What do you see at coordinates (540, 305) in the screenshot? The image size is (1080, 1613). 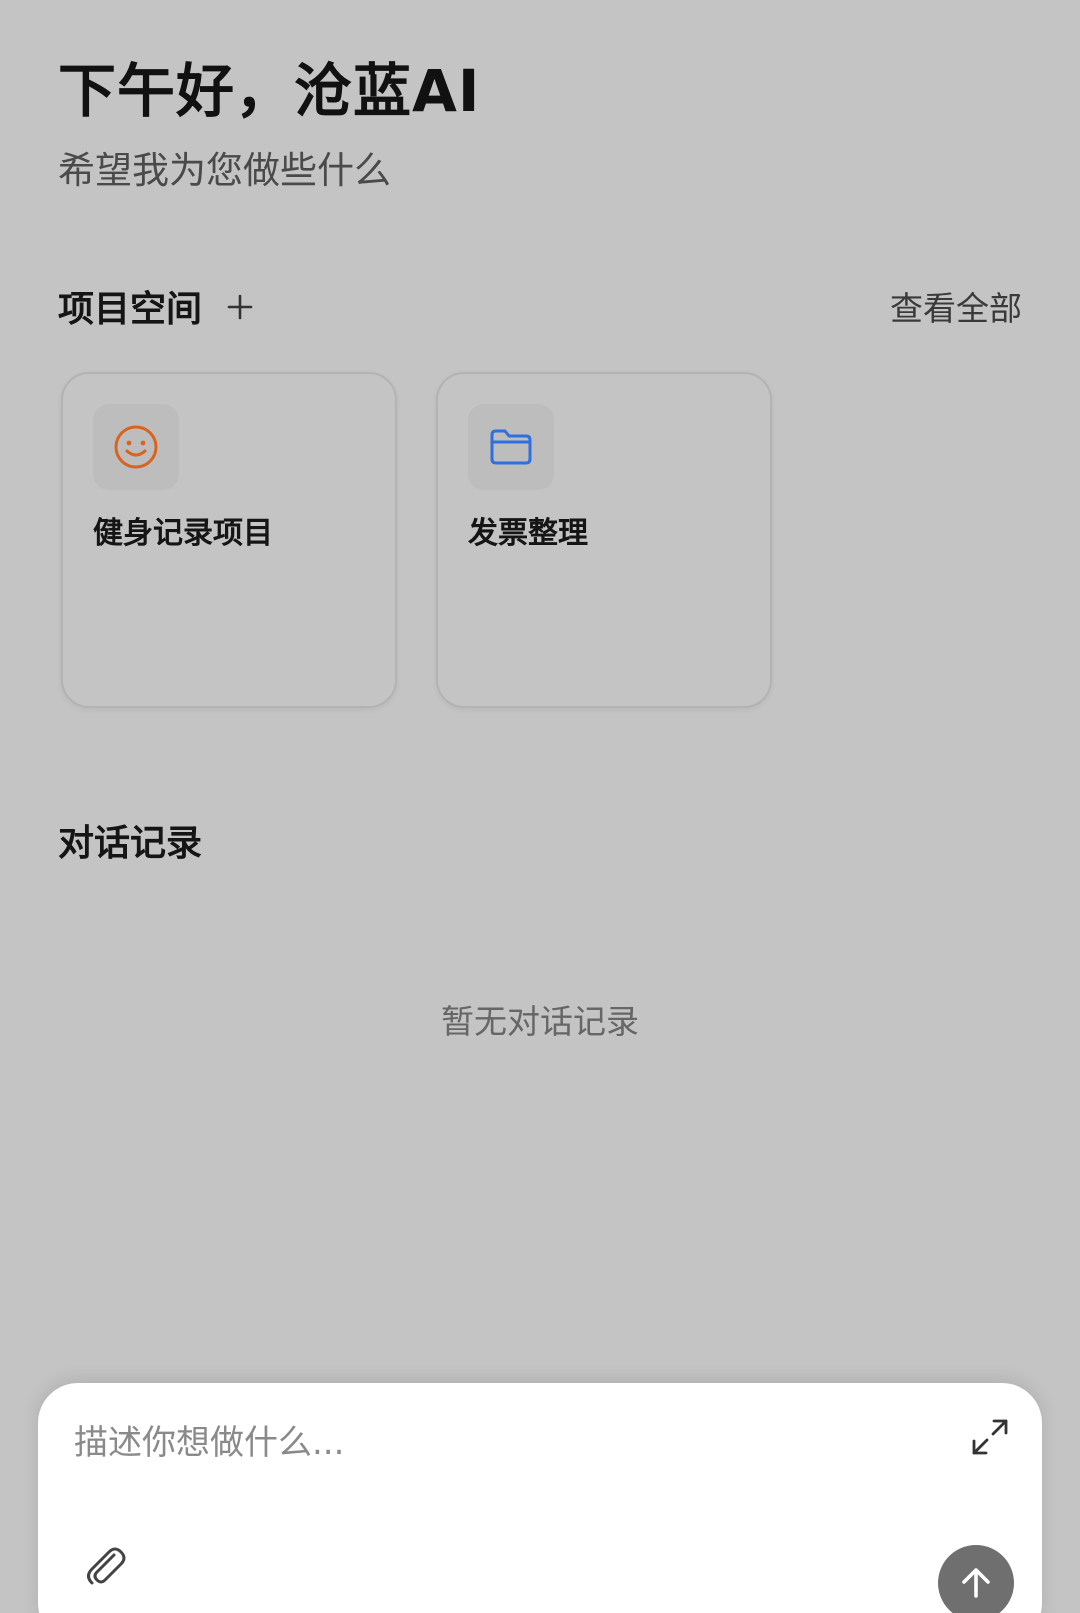 I see `projects-header: 项目空间 查看全部` at bounding box center [540, 305].